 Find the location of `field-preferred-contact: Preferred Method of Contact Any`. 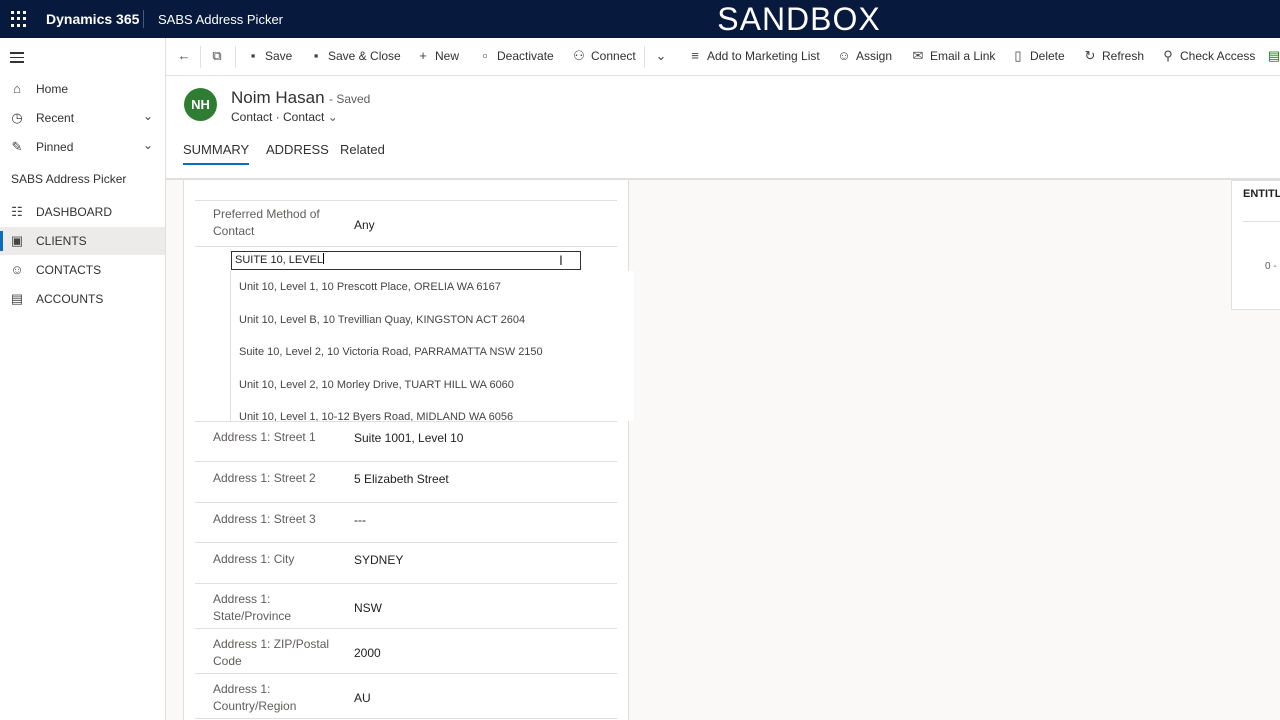

field-preferred-contact: Preferred Method of Contact Any is located at coordinates (406, 224).